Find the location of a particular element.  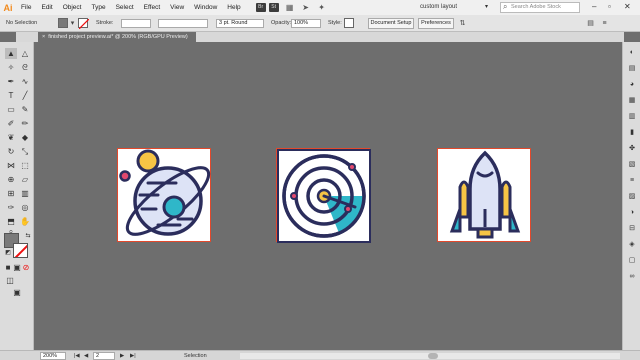

panel-dock: ◐ ▤ ◕ ▦ ▥ ▮ ✤ ▧ ≡ ▨ ◑ ⊟ ◈ ▢ ∞ is located at coordinates (631, 196).